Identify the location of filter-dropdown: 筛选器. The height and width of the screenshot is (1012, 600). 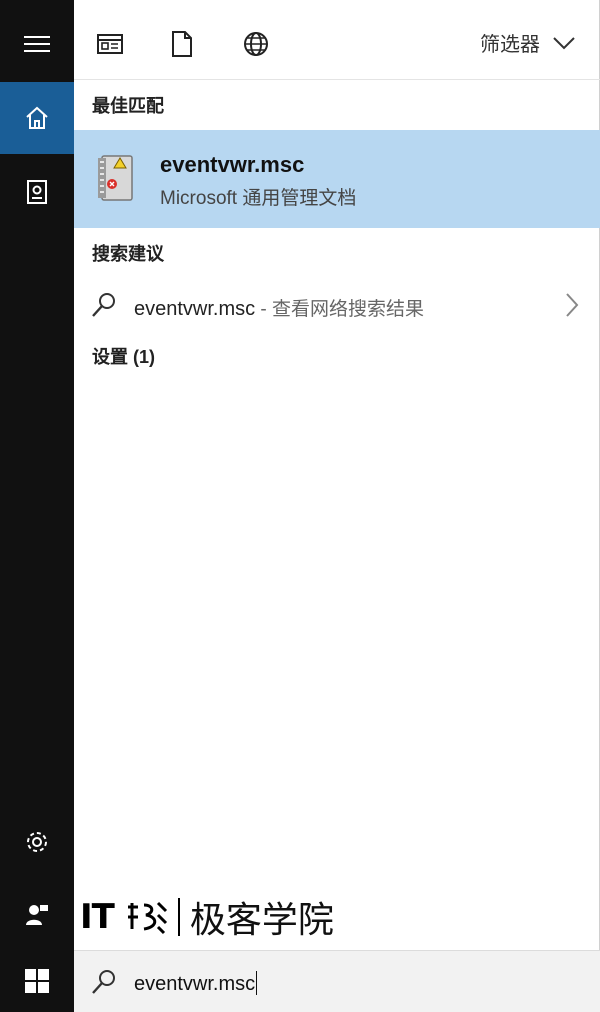
(528, 42).